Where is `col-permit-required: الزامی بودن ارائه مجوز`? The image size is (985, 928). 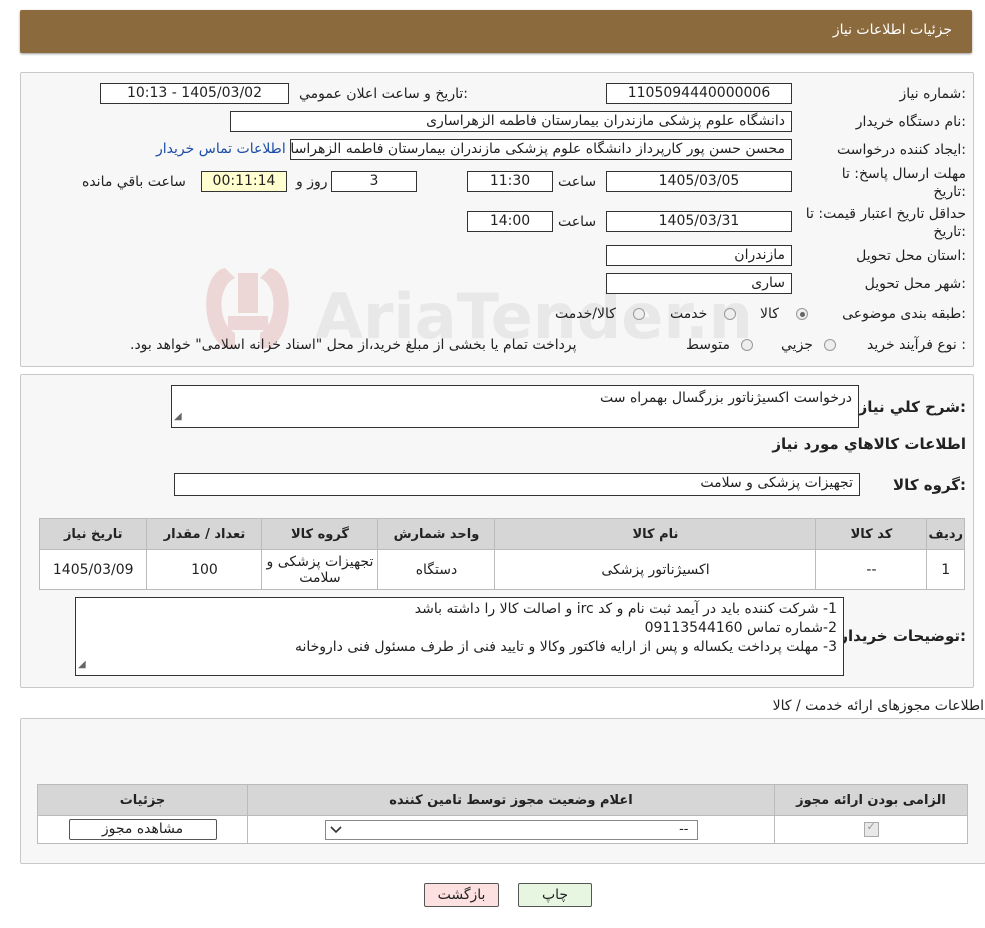
col-permit-required: الزامی بودن ارائه مجوز is located at coordinates (871, 800).